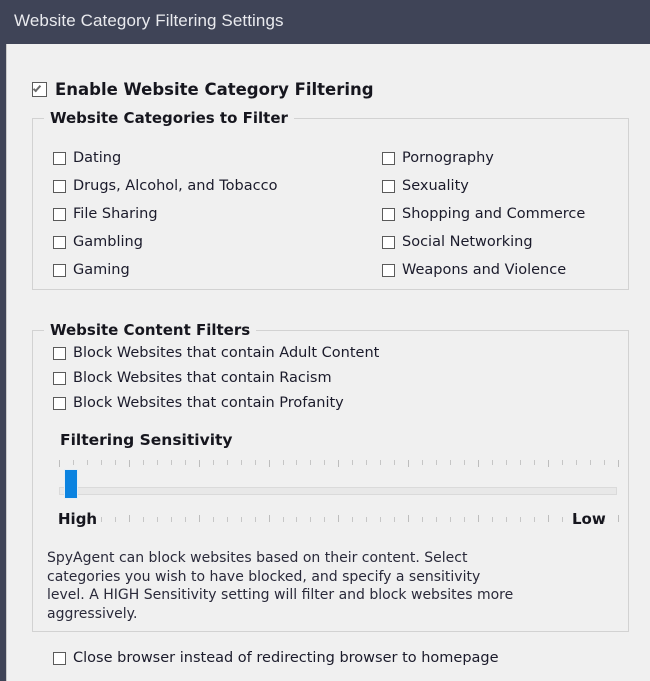 The width and height of the screenshot is (650, 681). Describe the element at coordinates (146, 440) in the screenshot. I see `filtering-sensitivity-title: Filtering Sensitivity` at that location.